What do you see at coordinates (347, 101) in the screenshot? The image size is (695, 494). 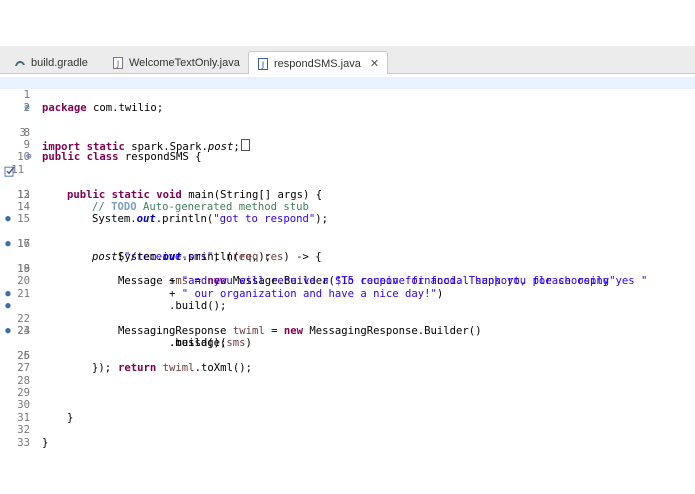 I see `code-line: 2` at bounding box center [347, 101].